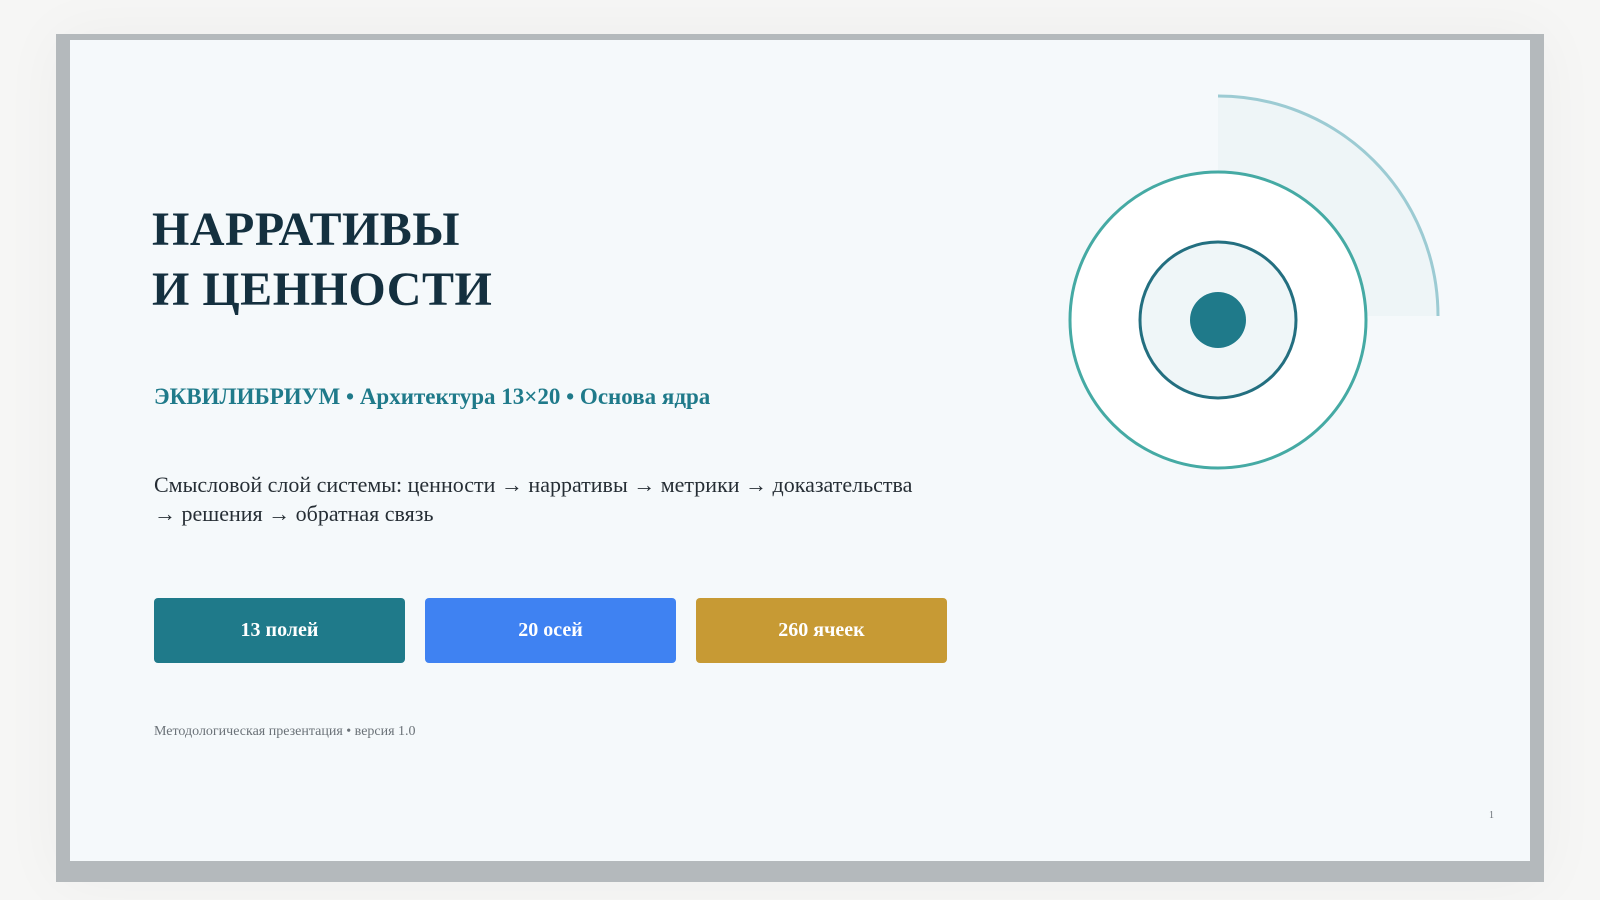 This screenshot has width=1600, height=900. What do you see at coordinates (1254, 282) in the screenshot?
I see `concentric-target-icon` at bounding box center [1254, 282].